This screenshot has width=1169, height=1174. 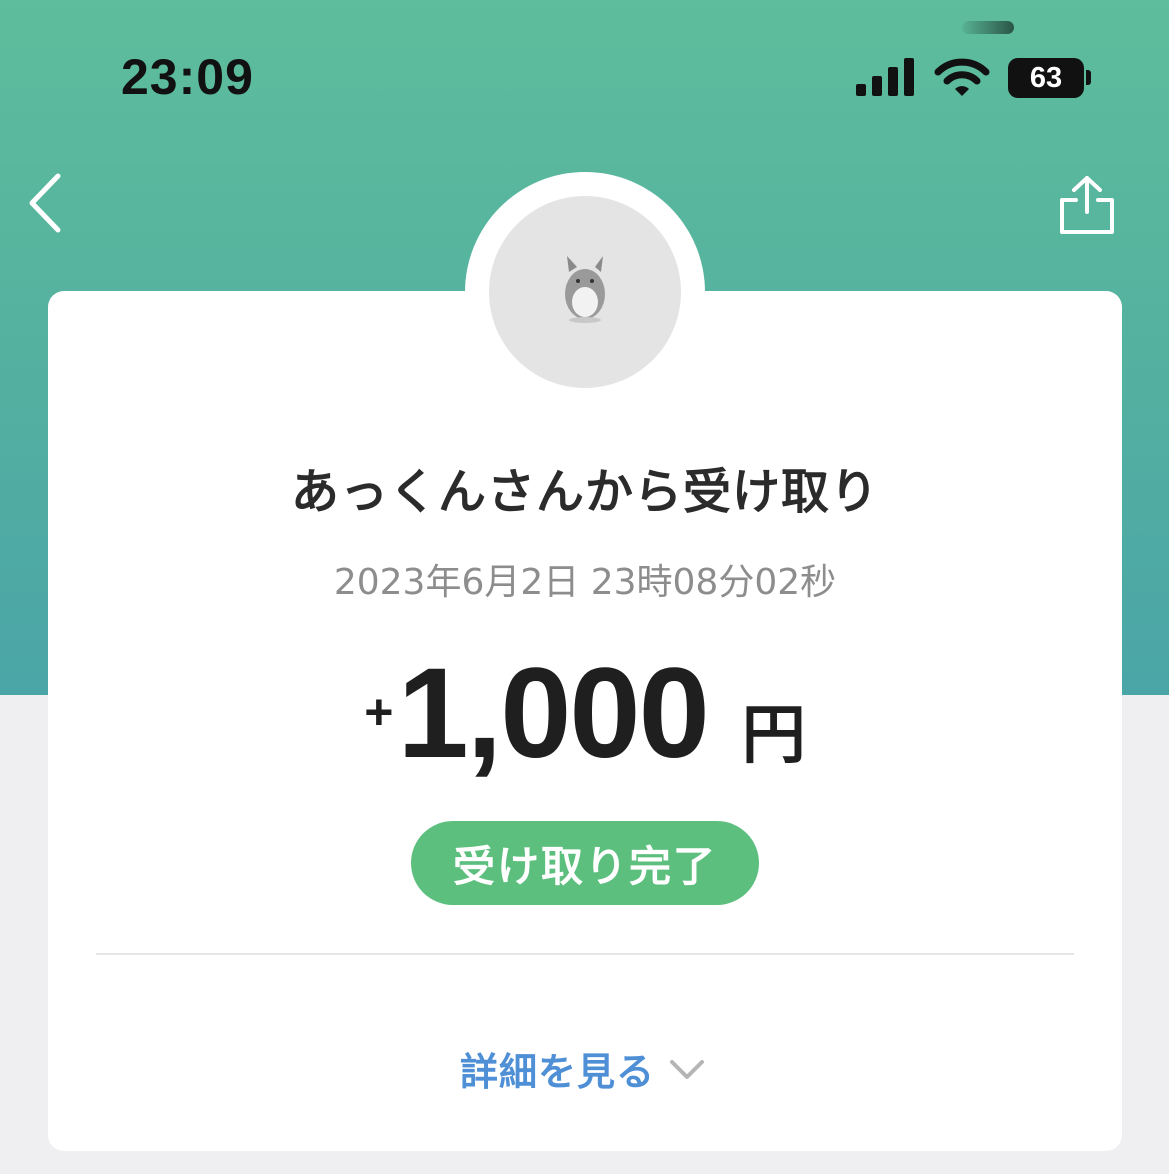 I want to click on chevron-down-icon, so click(x=687, y=1069).